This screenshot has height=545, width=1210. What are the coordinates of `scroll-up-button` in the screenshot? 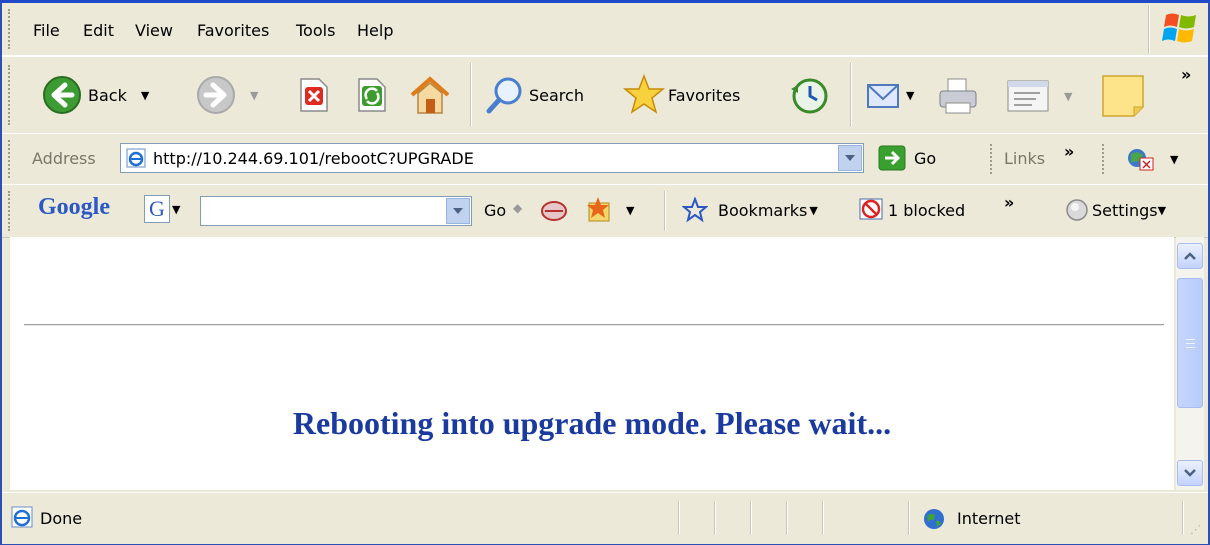 It's located at (1190, 256).